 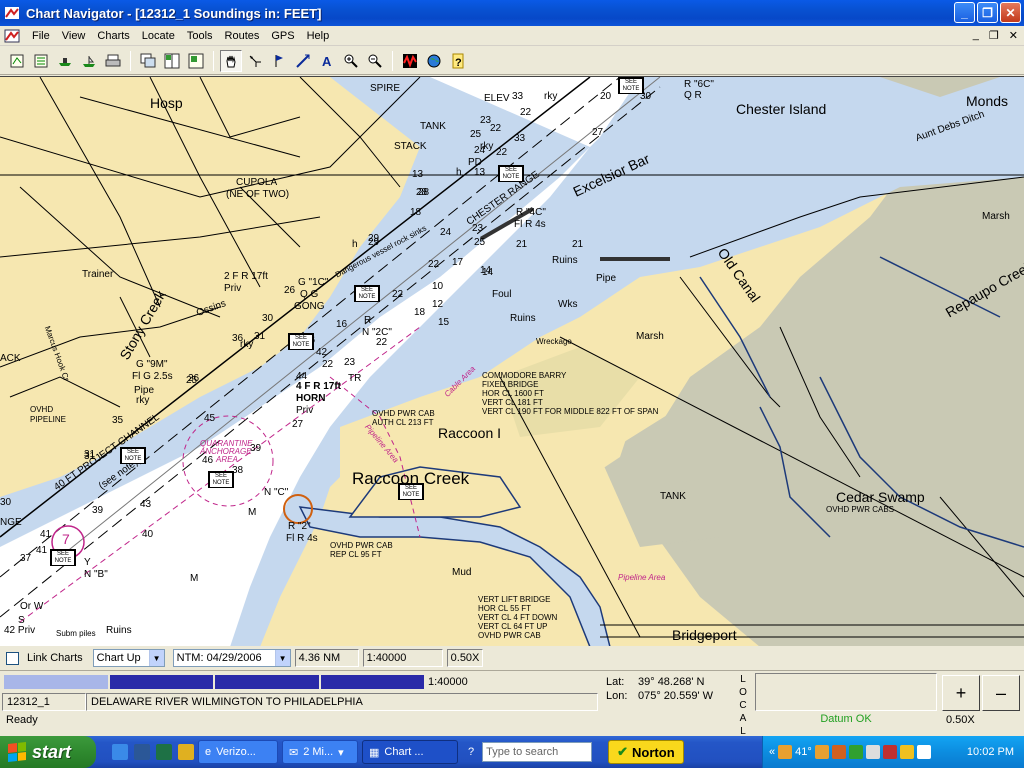 What do you see at coordinates (233, 288) in the screenshot?
I see `chart-label: Priv` at bounding box center [233, 288].